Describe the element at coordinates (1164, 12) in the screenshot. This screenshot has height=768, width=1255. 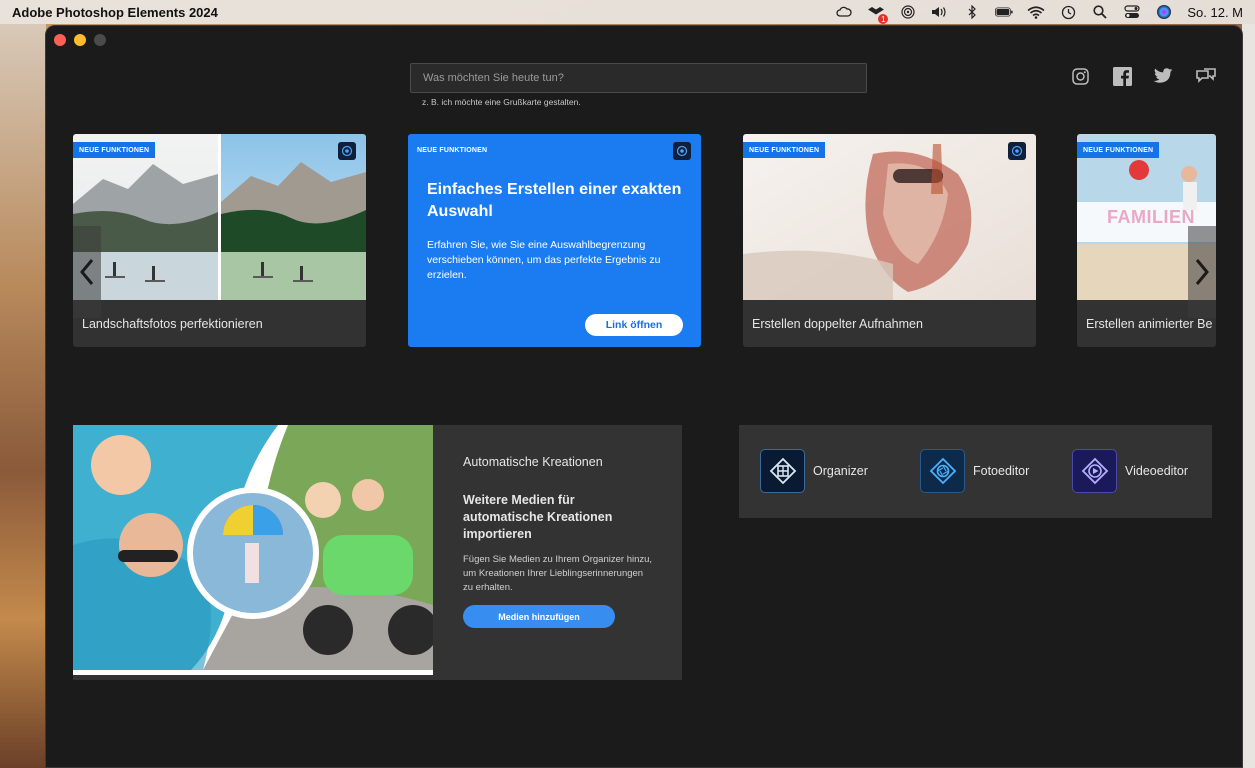
I see `siri-icon` at that location.